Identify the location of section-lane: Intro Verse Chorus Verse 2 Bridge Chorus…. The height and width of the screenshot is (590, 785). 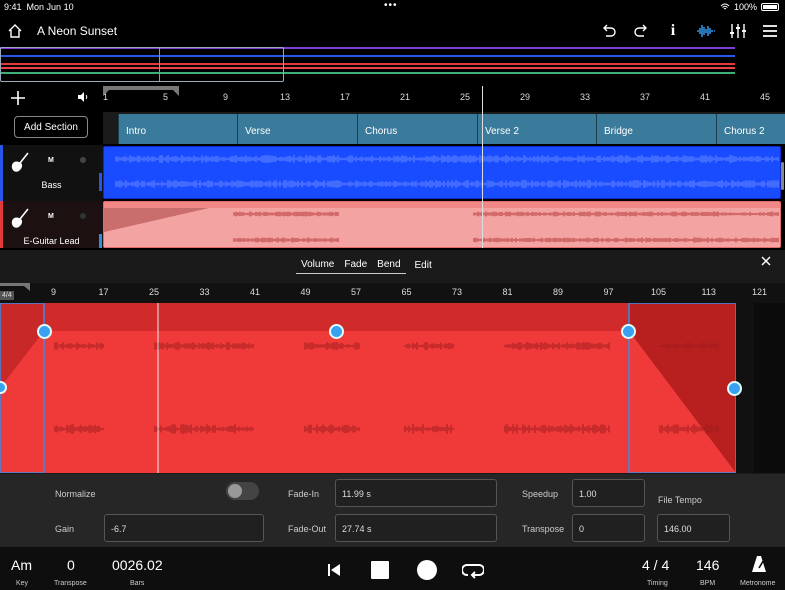
(444, 128).